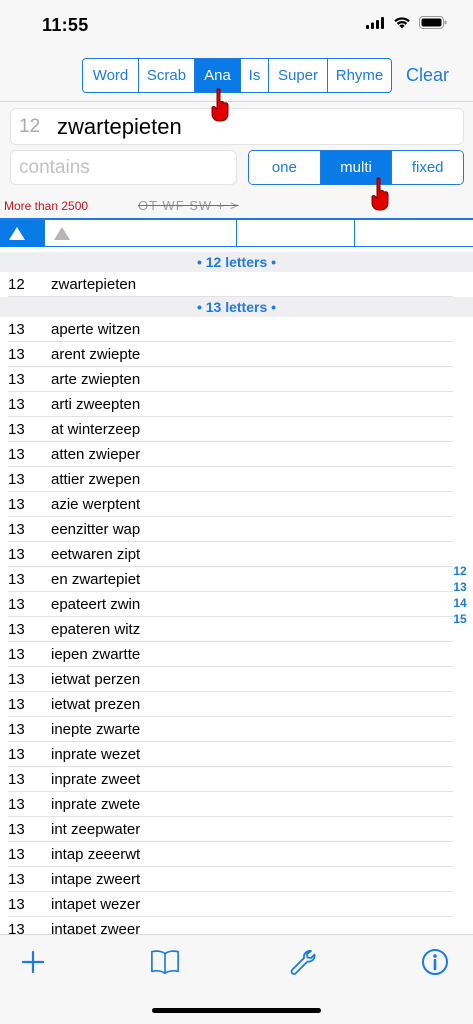  Describe the element at coordinates (236, 284) in the screenshot. I see `list-item: 12 zwartepieten` at that location.